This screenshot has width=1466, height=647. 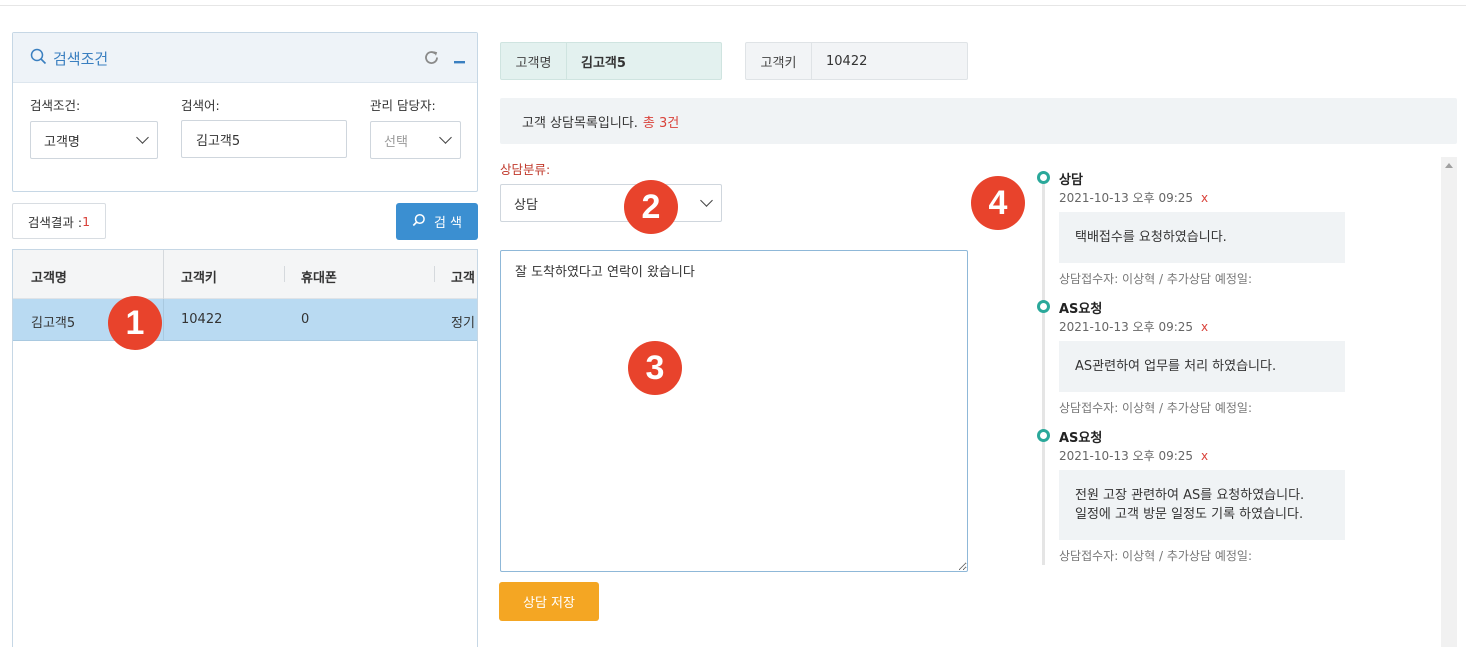 I want to click on grid-header: 고객명 고객키 휴대폰 고객, so click(x=245, y=274).